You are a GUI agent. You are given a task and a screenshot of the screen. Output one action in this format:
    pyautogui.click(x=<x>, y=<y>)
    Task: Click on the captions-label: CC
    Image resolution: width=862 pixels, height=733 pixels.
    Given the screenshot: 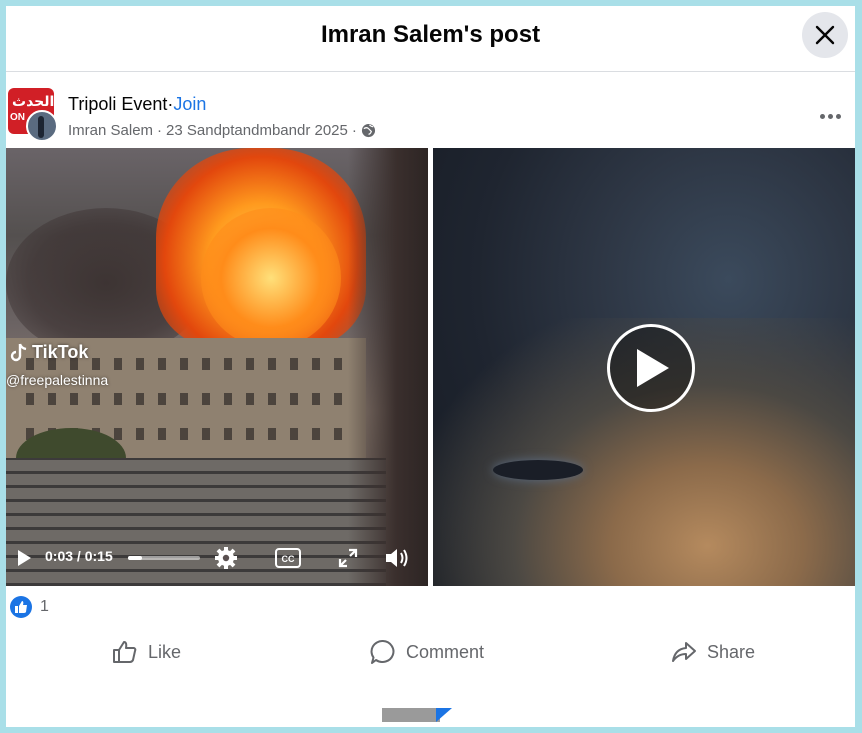 What is the action you would take?
    pyautogui.click(x=288, y=559)
    